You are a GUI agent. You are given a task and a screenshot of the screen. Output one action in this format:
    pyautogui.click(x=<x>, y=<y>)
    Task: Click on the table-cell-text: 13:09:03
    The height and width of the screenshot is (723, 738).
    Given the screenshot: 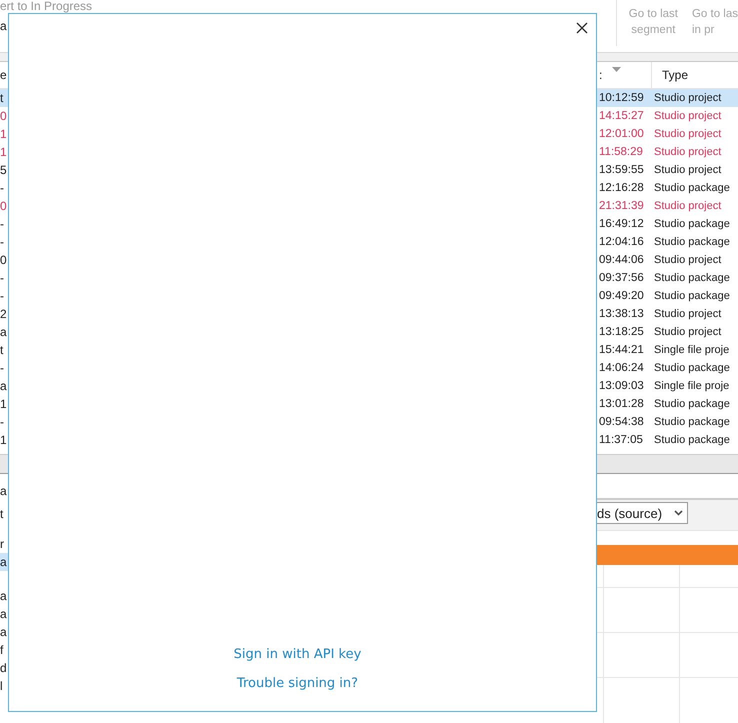 What is the action you would take?
    pyautogui.click(x=621, y=386)
    